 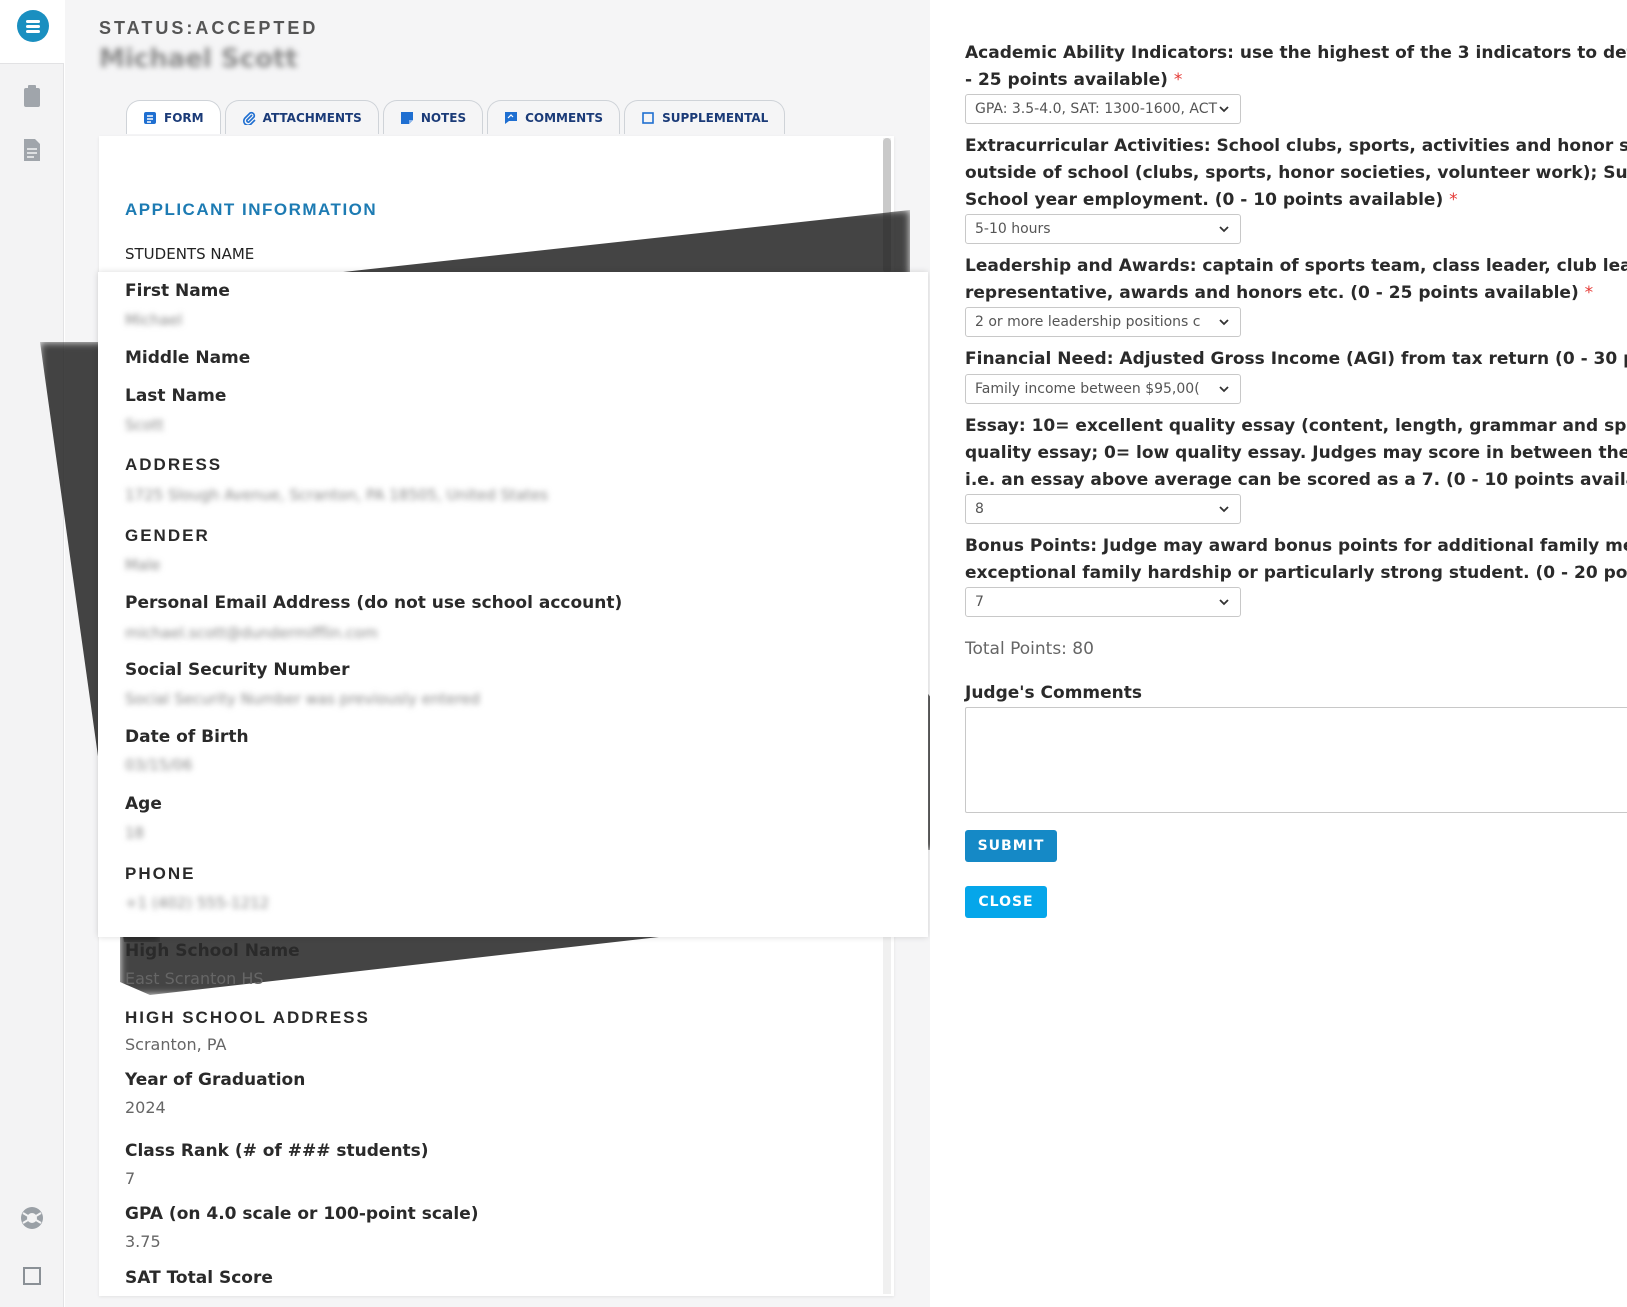 I want to click on phone-label: PHONE, so click(x=160, y=873).